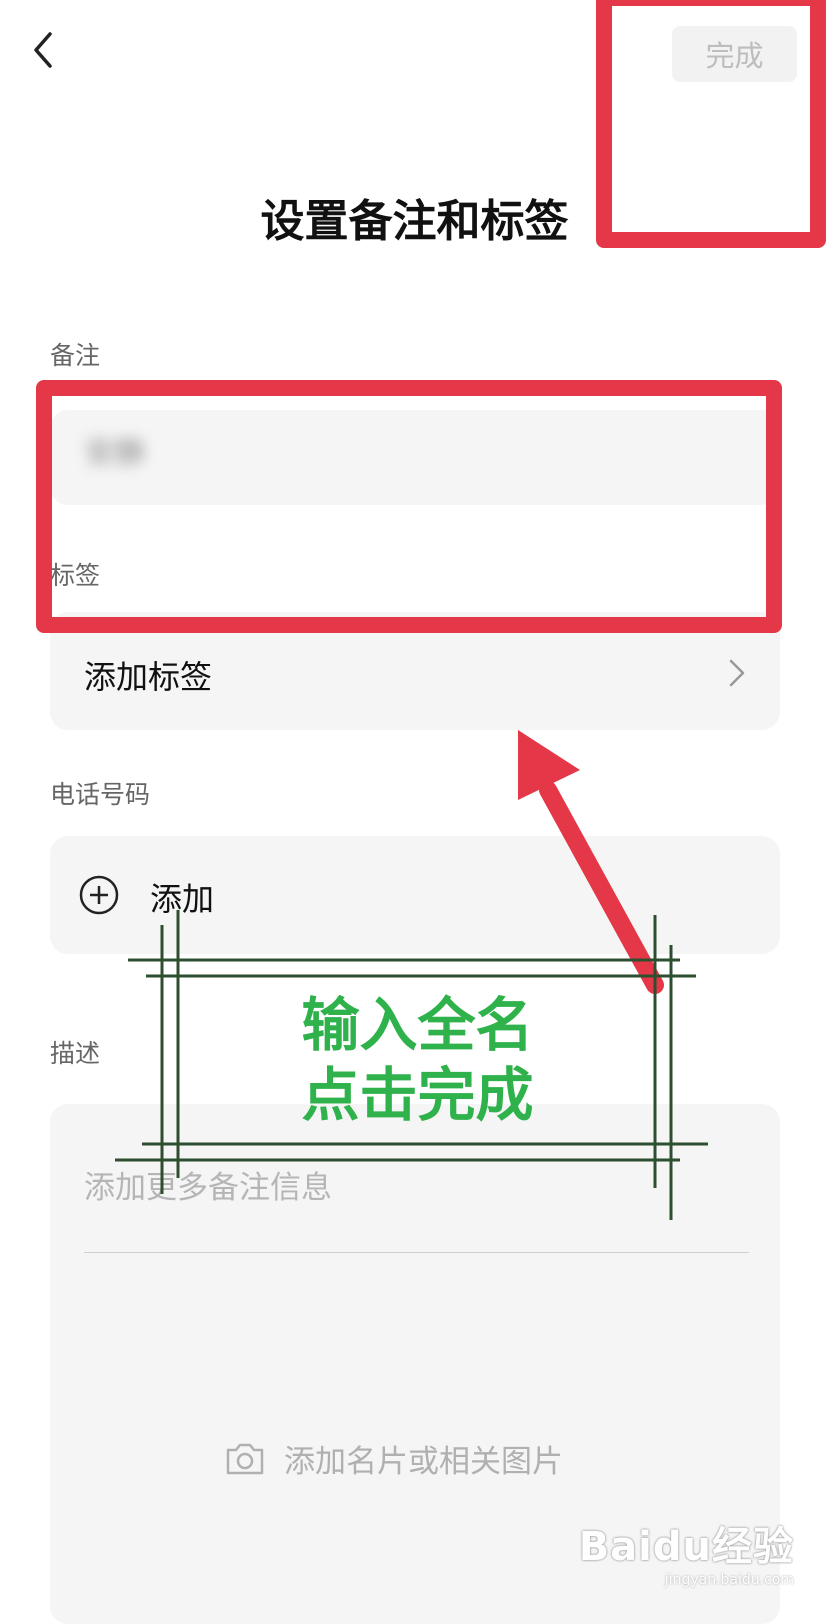 Image resolution: width=829 pixels, height=1624 pixels. Describe the element at coordinates (417, 1095) in the screenshot. I see `annotation-line-2: 点击完成` at that location.